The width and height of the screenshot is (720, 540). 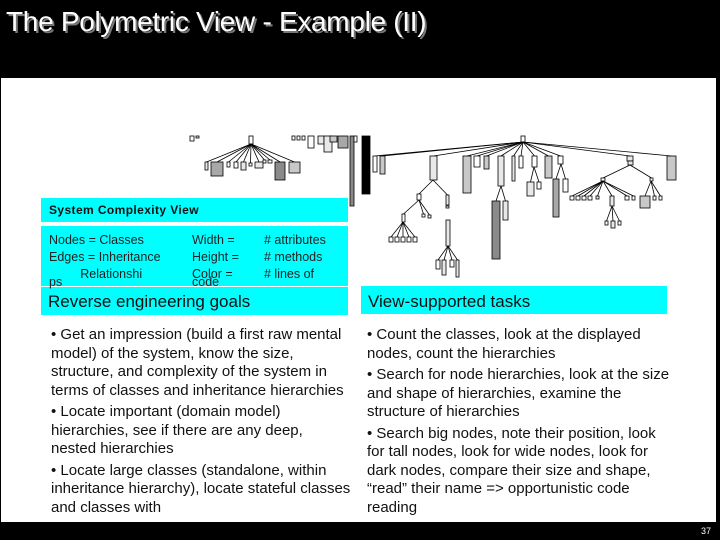 I want to click on diagram-caption: System Complexity View, so click(x=194, y=210).